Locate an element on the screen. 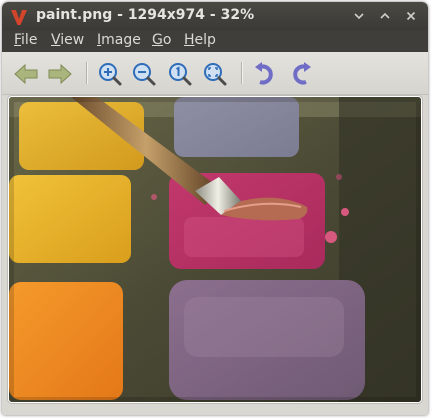  zoom-out-icon is located at coordinates (144, 74).